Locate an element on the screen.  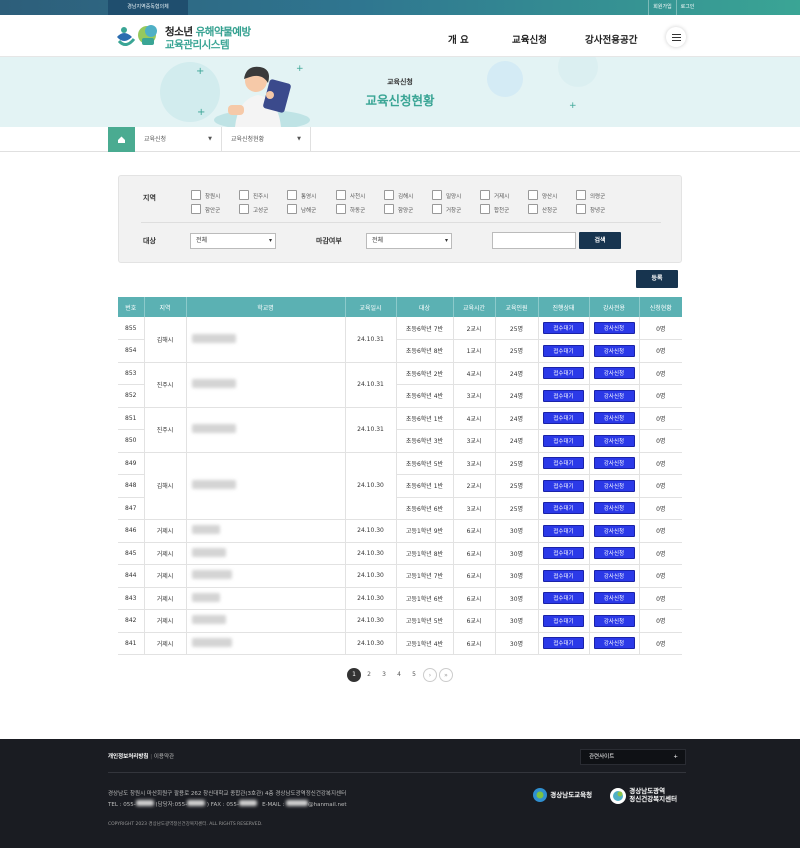
nav-instructor-space: 강사전용공간 is located at coordinates (611, 39).